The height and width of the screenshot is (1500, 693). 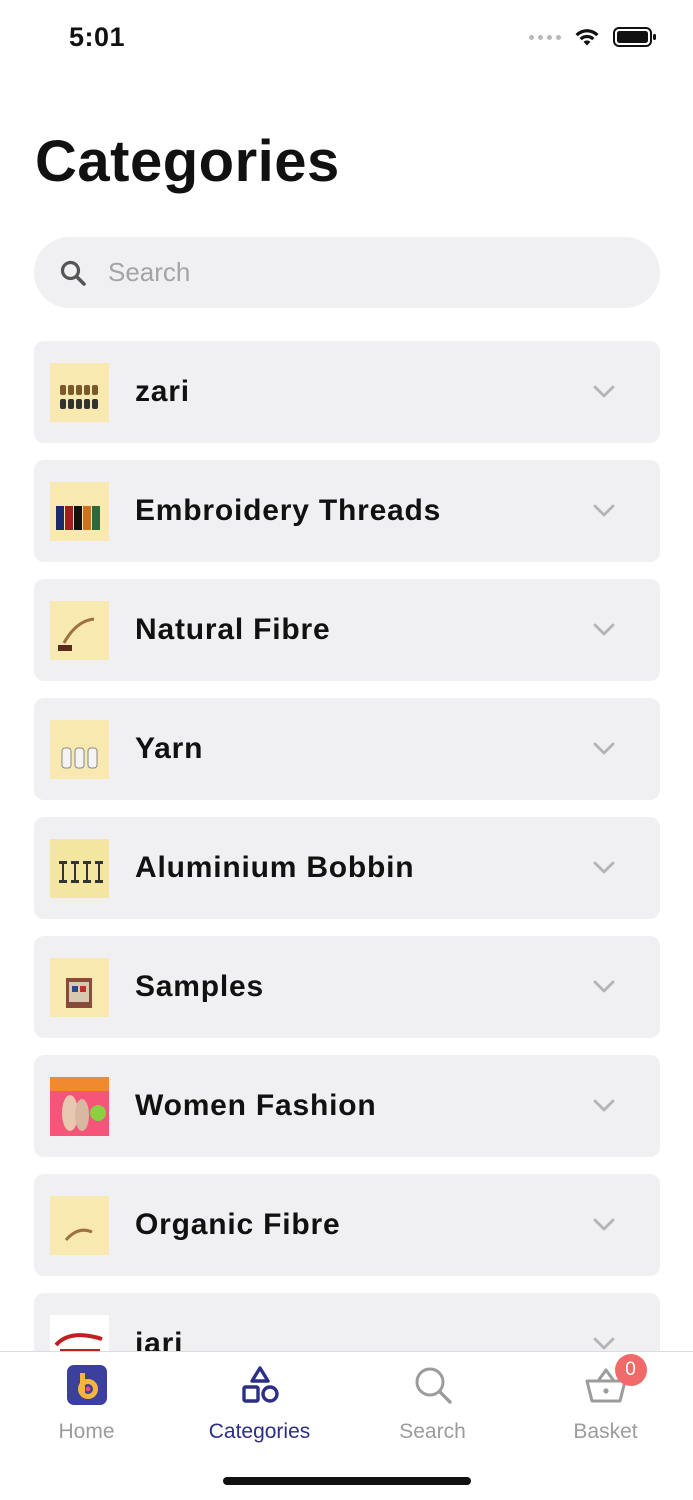 What do you see at coordinates (238, 1224) in the screenshot?
I see `category-label: Organic Fibre` at bounding box center [238, 1224].